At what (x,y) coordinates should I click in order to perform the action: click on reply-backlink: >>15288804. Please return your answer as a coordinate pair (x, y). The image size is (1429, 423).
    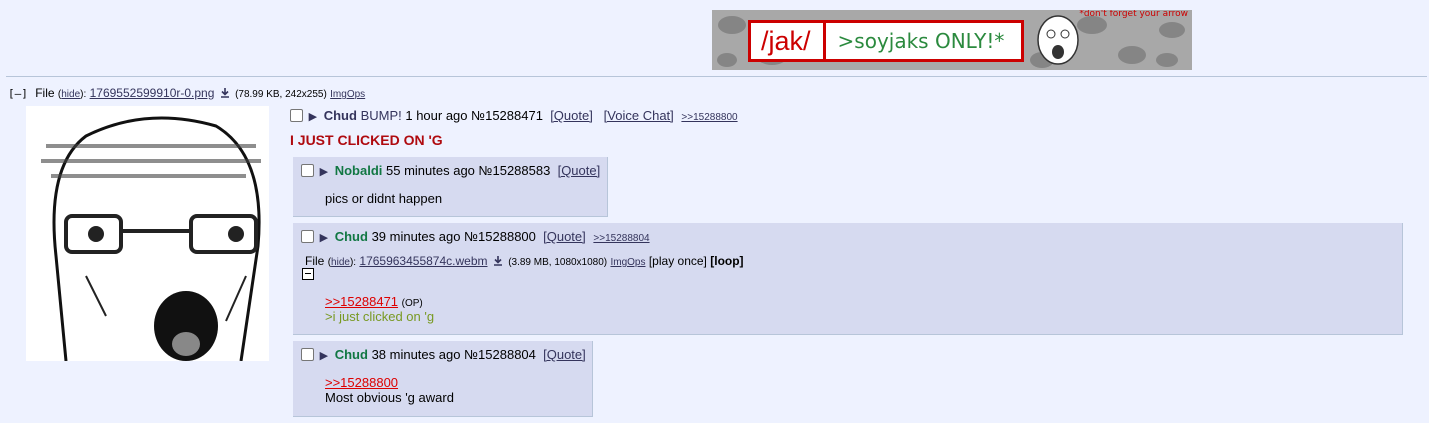
    Looking at the image, I should click on (621, 238).